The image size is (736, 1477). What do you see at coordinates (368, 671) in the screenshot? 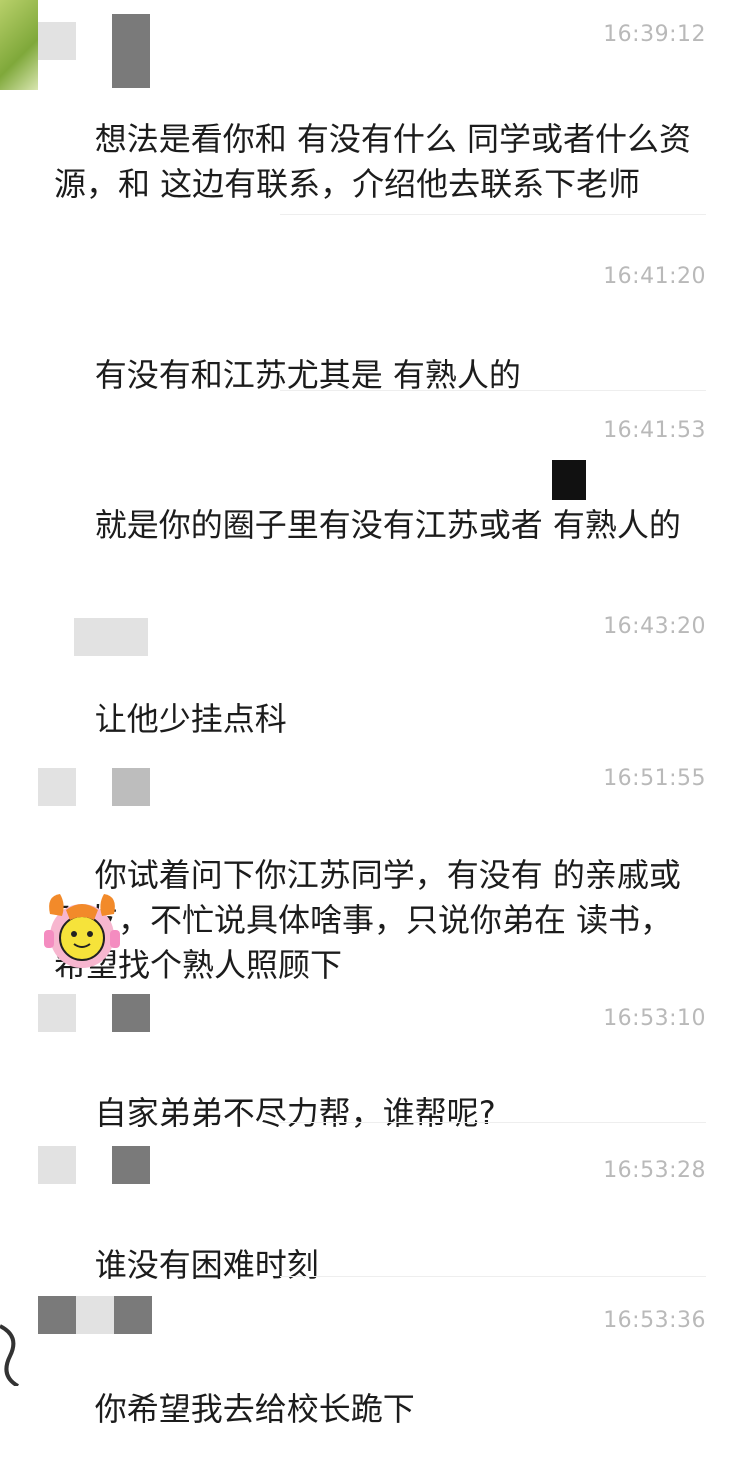
I see `message-item: 16:43:20 让他少挂点科` at bounding box center [368, 671].